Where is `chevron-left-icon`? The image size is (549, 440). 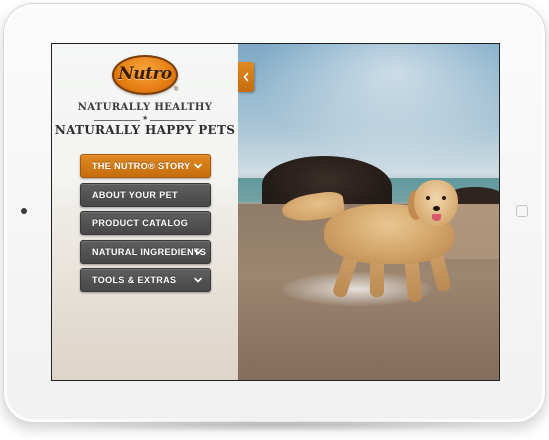 chevron-left-icon is located at coordinates (246, 77).